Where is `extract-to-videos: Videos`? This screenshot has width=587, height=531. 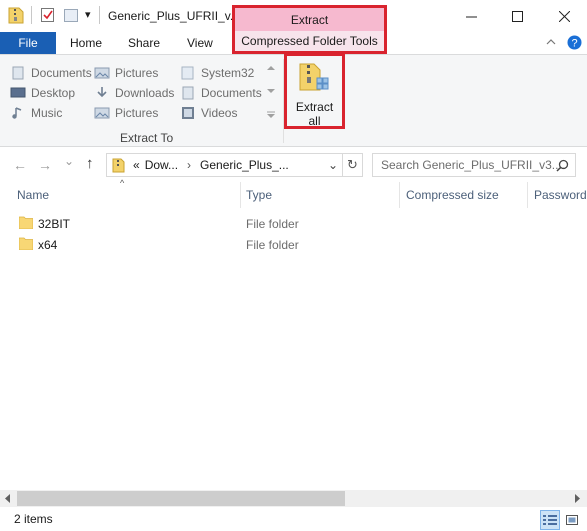 extract-to-videos: Videos is located at coordinates (208, 113).